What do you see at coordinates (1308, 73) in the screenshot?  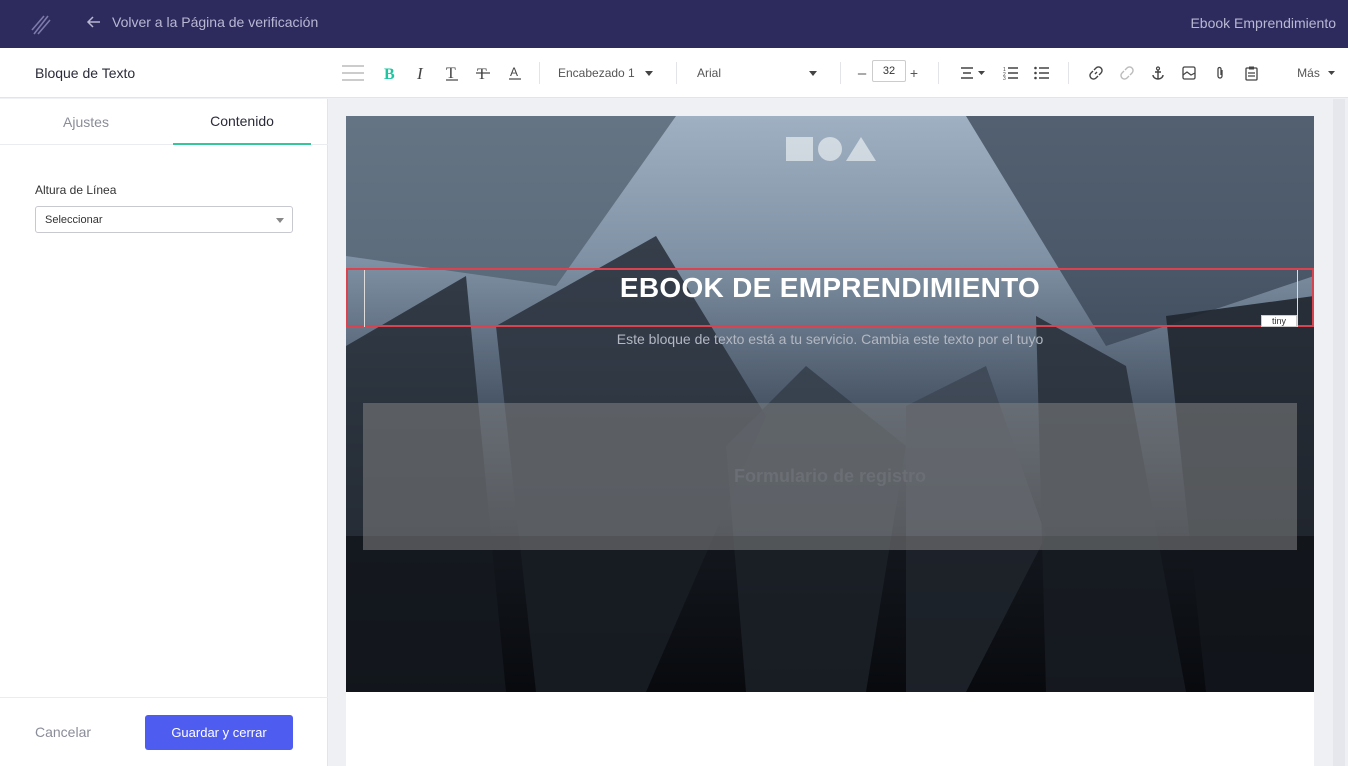 I see `more-label: Más` at bounding box center [1308, 73].